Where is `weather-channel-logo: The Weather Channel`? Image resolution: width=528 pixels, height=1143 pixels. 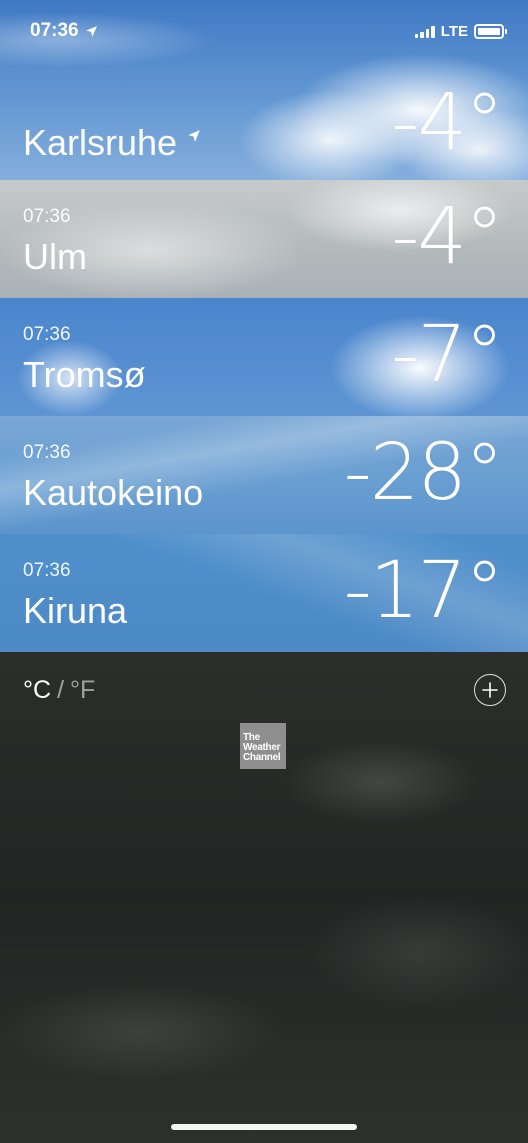 weather-channel-logo: The Weather Channel is located at coordinates (263, 746).